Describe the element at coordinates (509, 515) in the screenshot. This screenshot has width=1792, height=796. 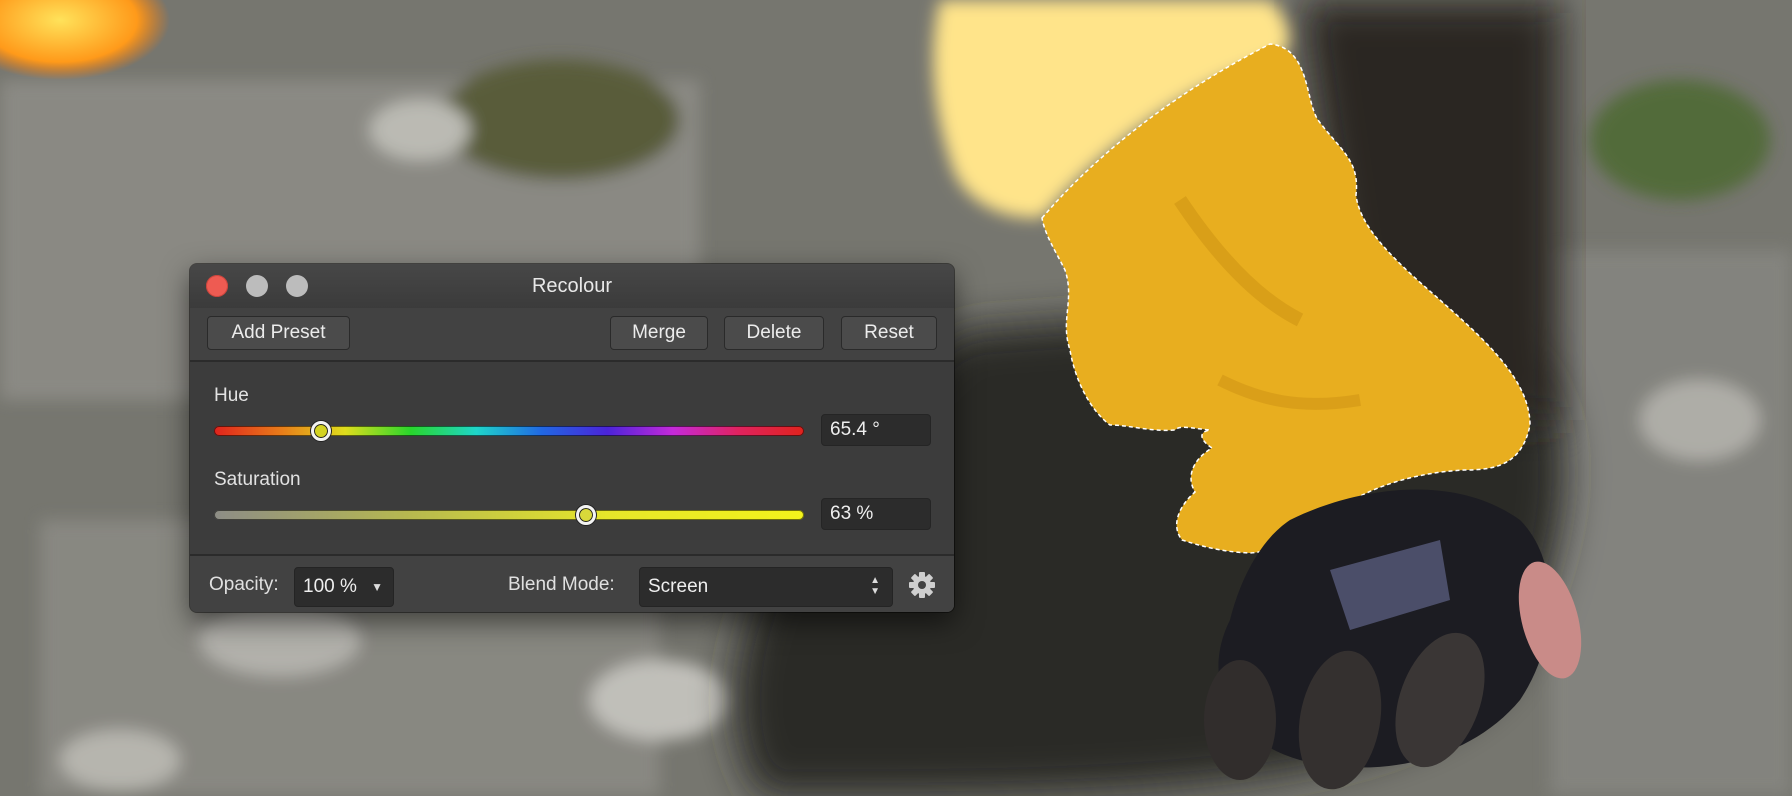
I see `saturation-slider` at that location.